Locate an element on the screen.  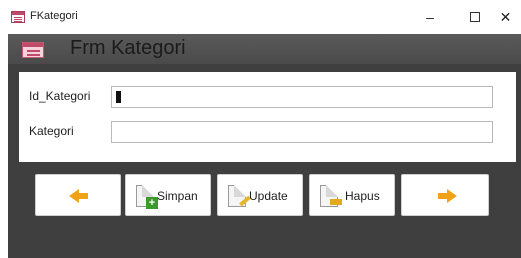
kategori-label: Kategori is located at coordinates (51, 131).